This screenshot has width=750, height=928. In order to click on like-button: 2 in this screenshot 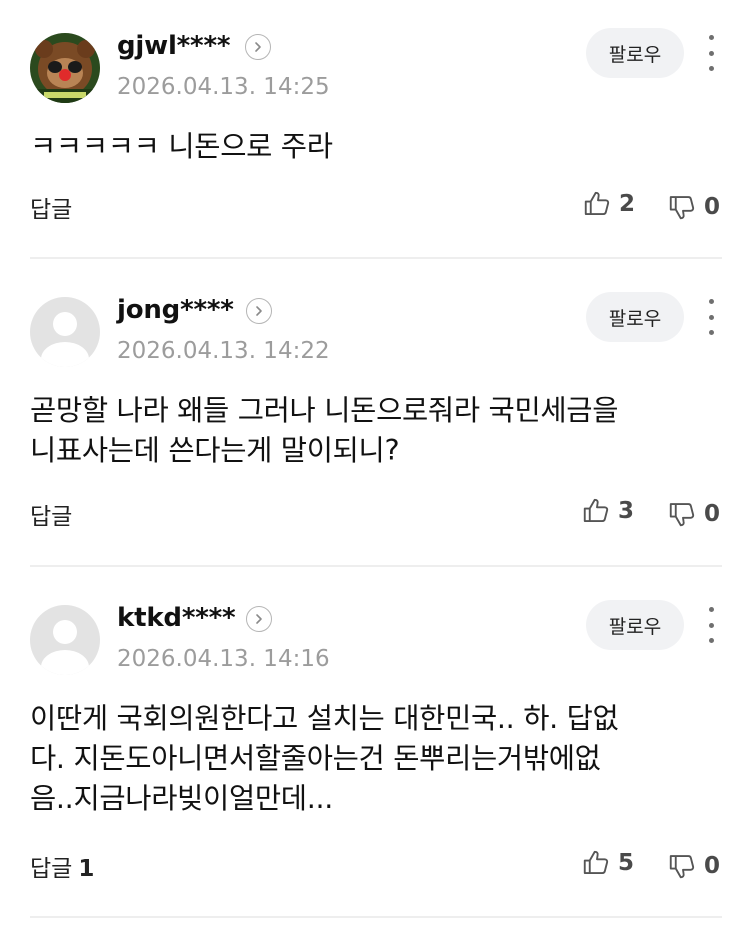, I will do `click(608, 204)`.